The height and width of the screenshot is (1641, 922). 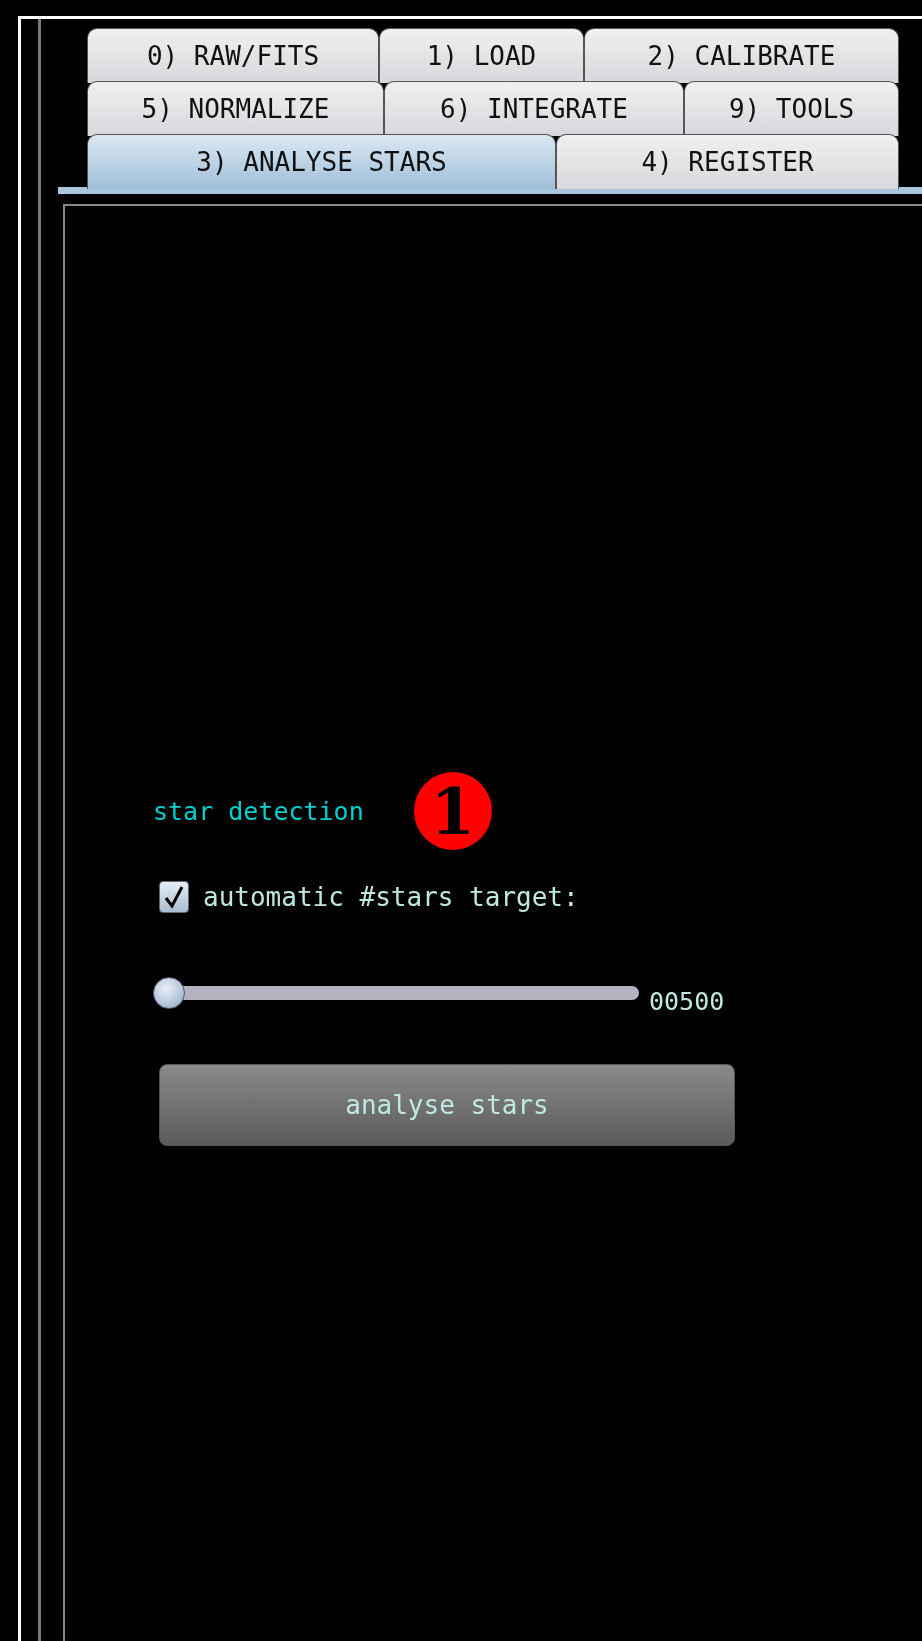 I want to click on tab: 0) RAW/FITS, so click(x=233, y=55).